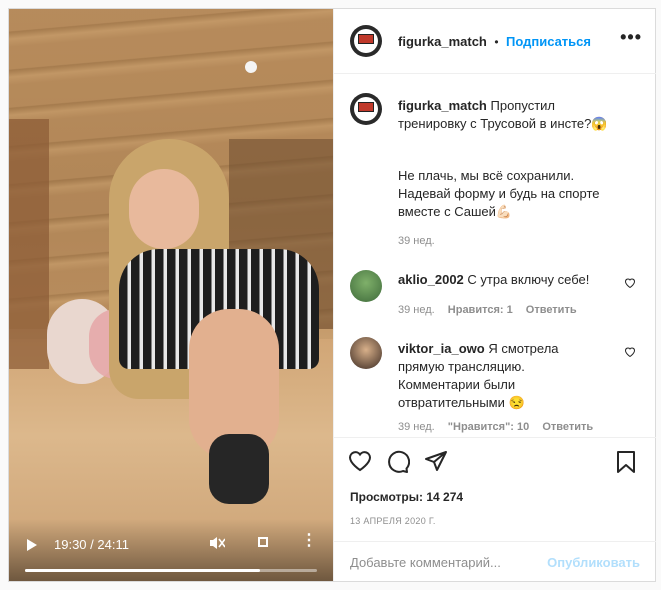 The height and width of the screenshot is (590, 661). I want to click on comment-meta: 39 нед. Нравится: 1 Ответить, so click(487, 310).